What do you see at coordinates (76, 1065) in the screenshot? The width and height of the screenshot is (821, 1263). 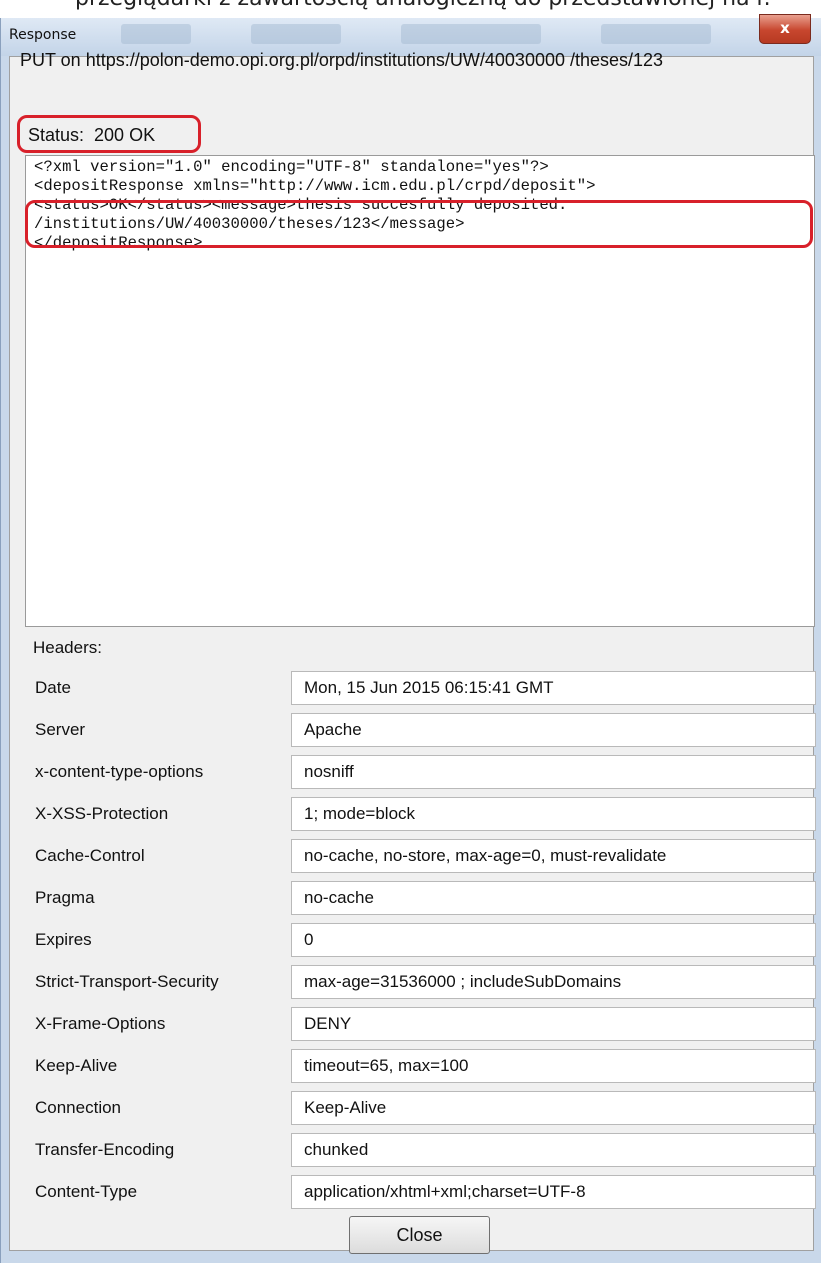 I see `header-key: Keep-Alive` at bounding box center [76, 1065].